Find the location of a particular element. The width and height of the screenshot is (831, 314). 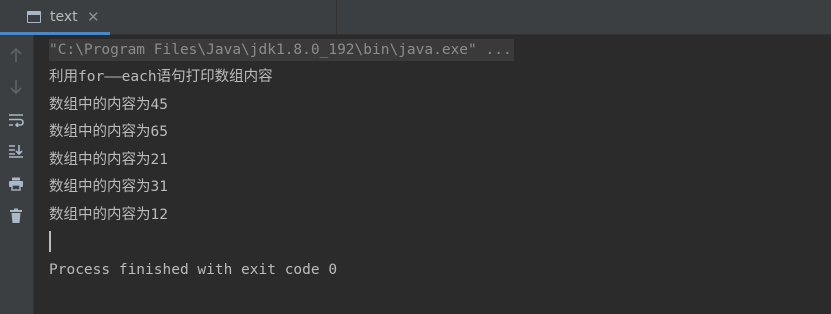

soft-wrap-icon is located at coordinates (16, 120).